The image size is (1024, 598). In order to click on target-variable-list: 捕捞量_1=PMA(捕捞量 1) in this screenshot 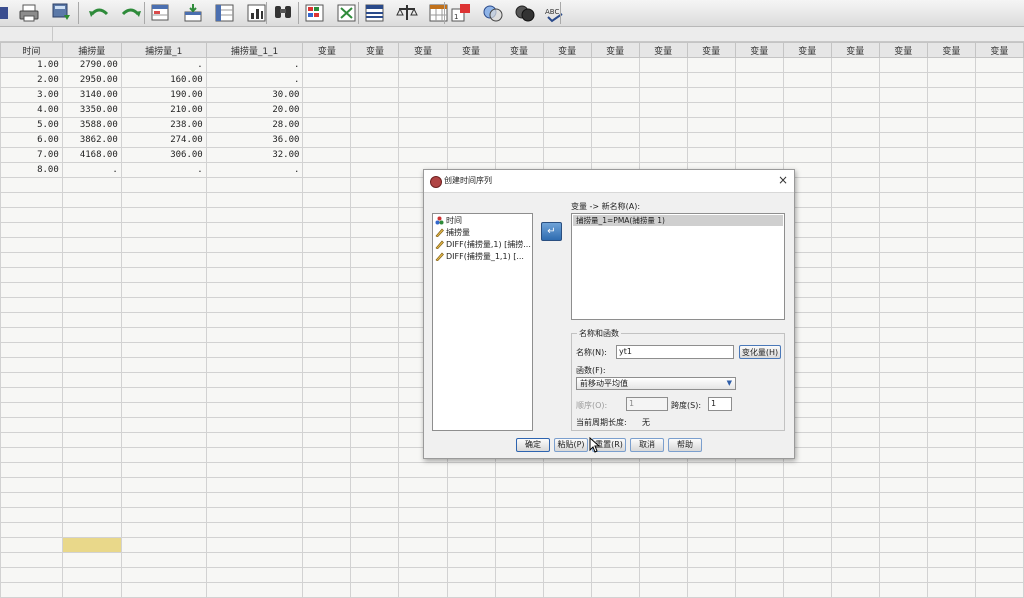, I will do `click(678, 266)`.